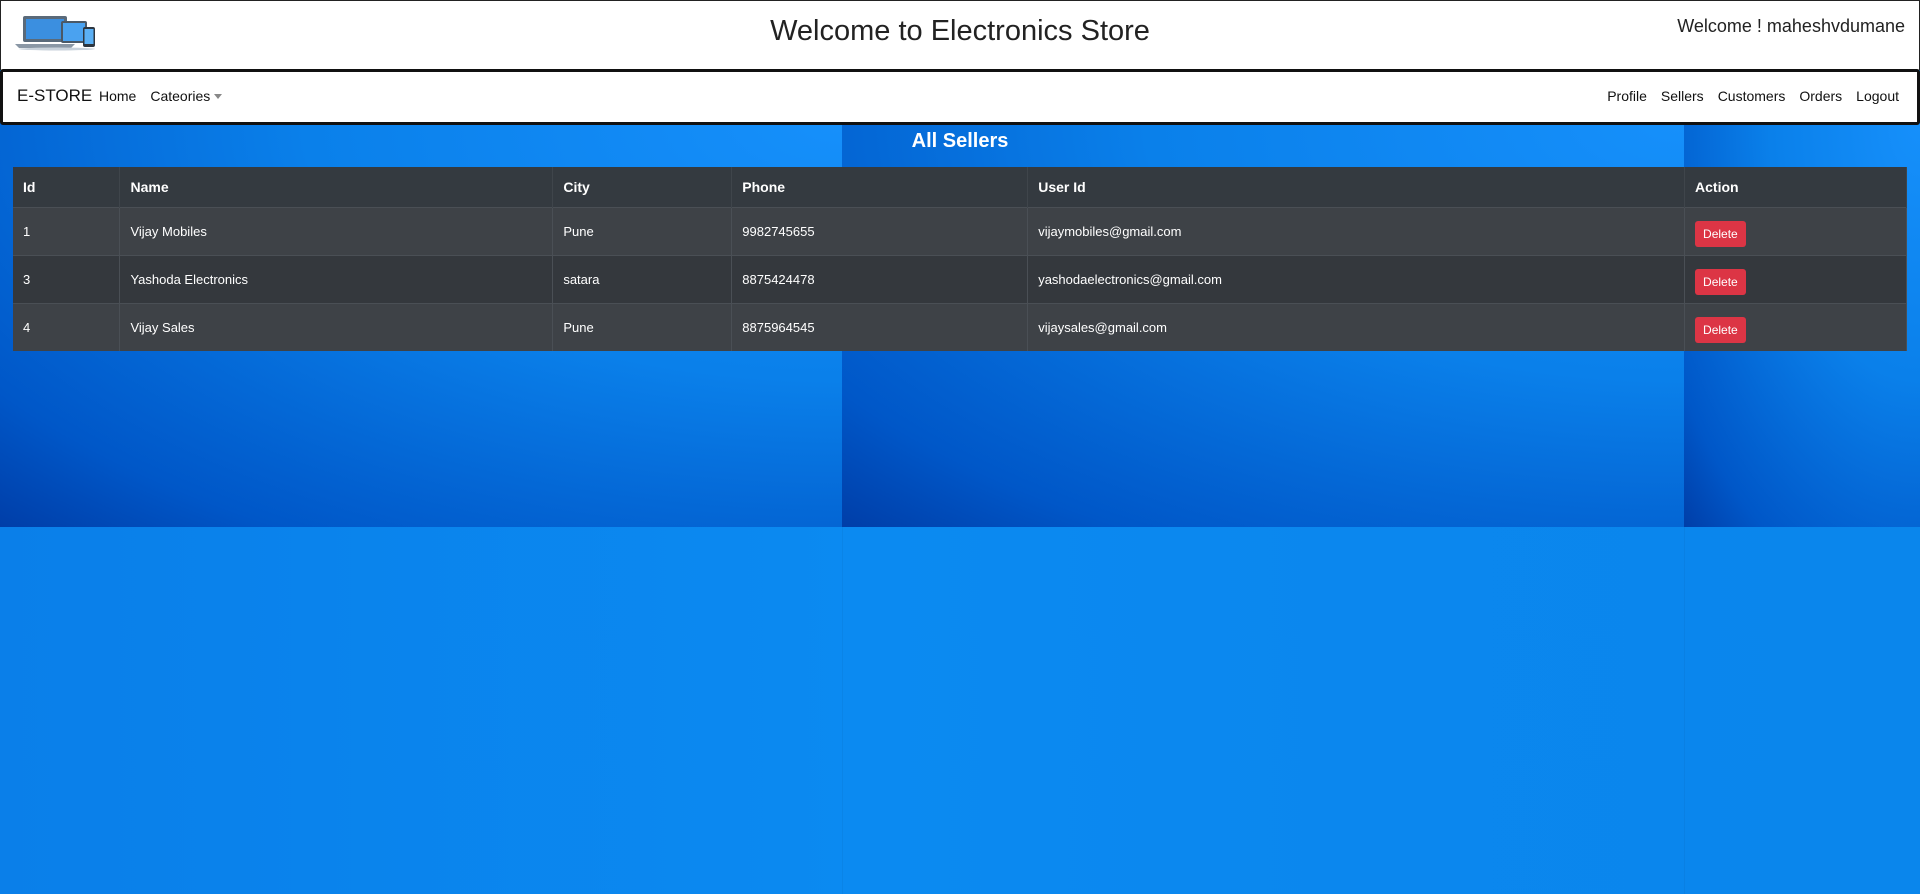  What do you see at coordinates (1356, 231) in the screenshot?
I see `cell-user-id: vijaymobiles@gmail.com` at bounding box center [1356, 231].